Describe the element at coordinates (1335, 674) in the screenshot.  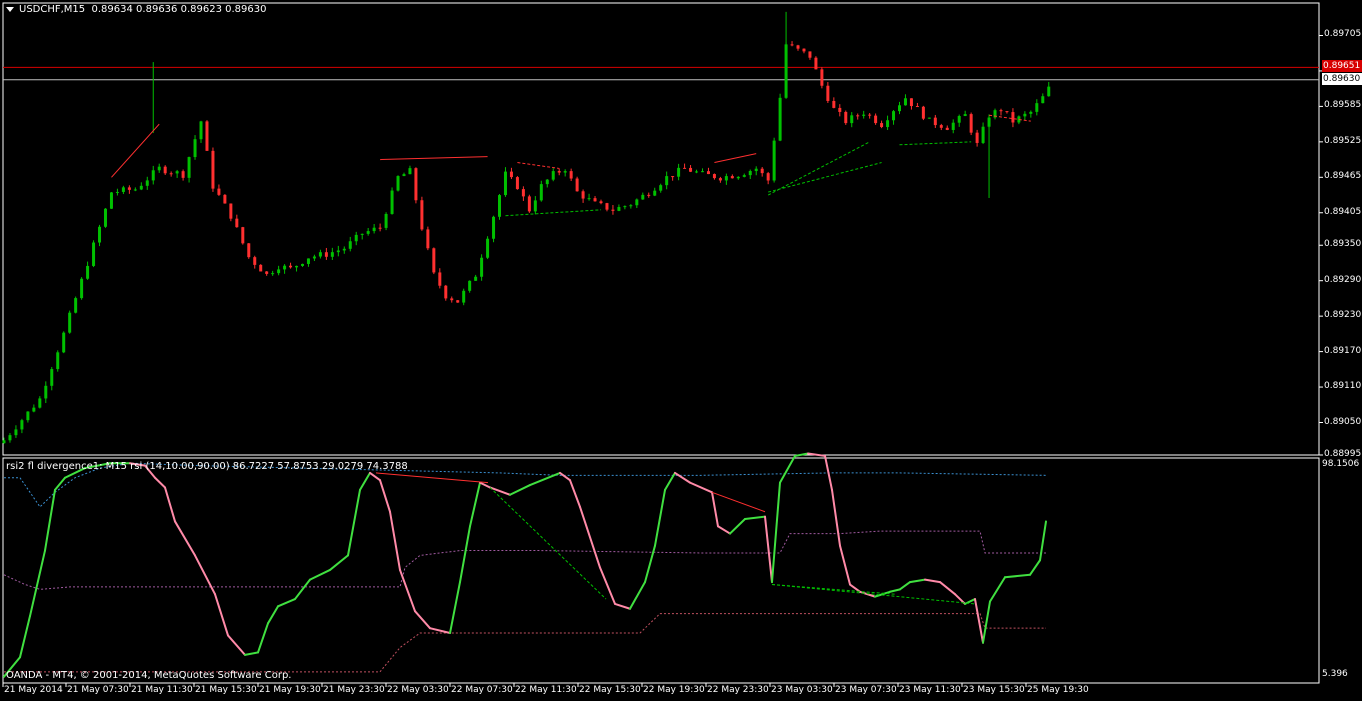
I see `indicator-scale-bottom: 5.396` at that location.